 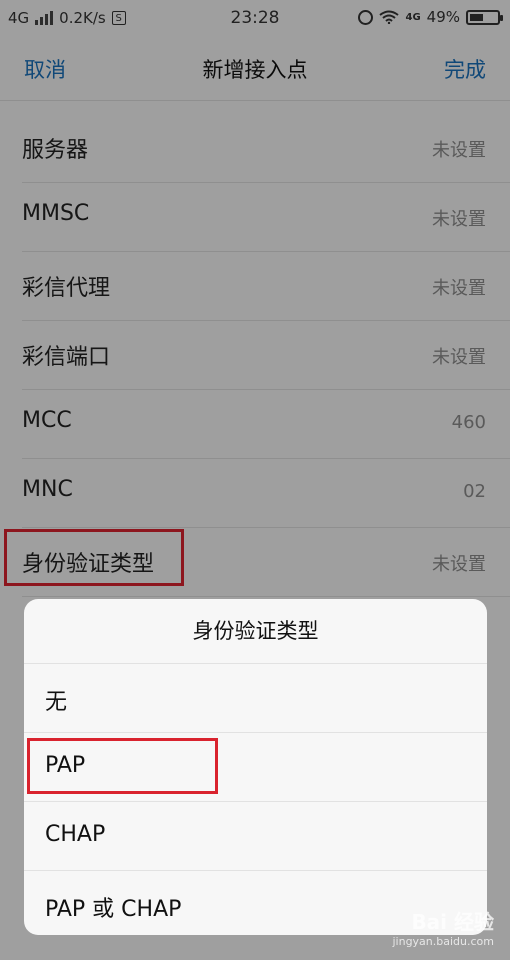 What do you see at coordinates (255, 836) in the screenshot?
I see `option-chap: CHAP` at bounding box center [255, 836].